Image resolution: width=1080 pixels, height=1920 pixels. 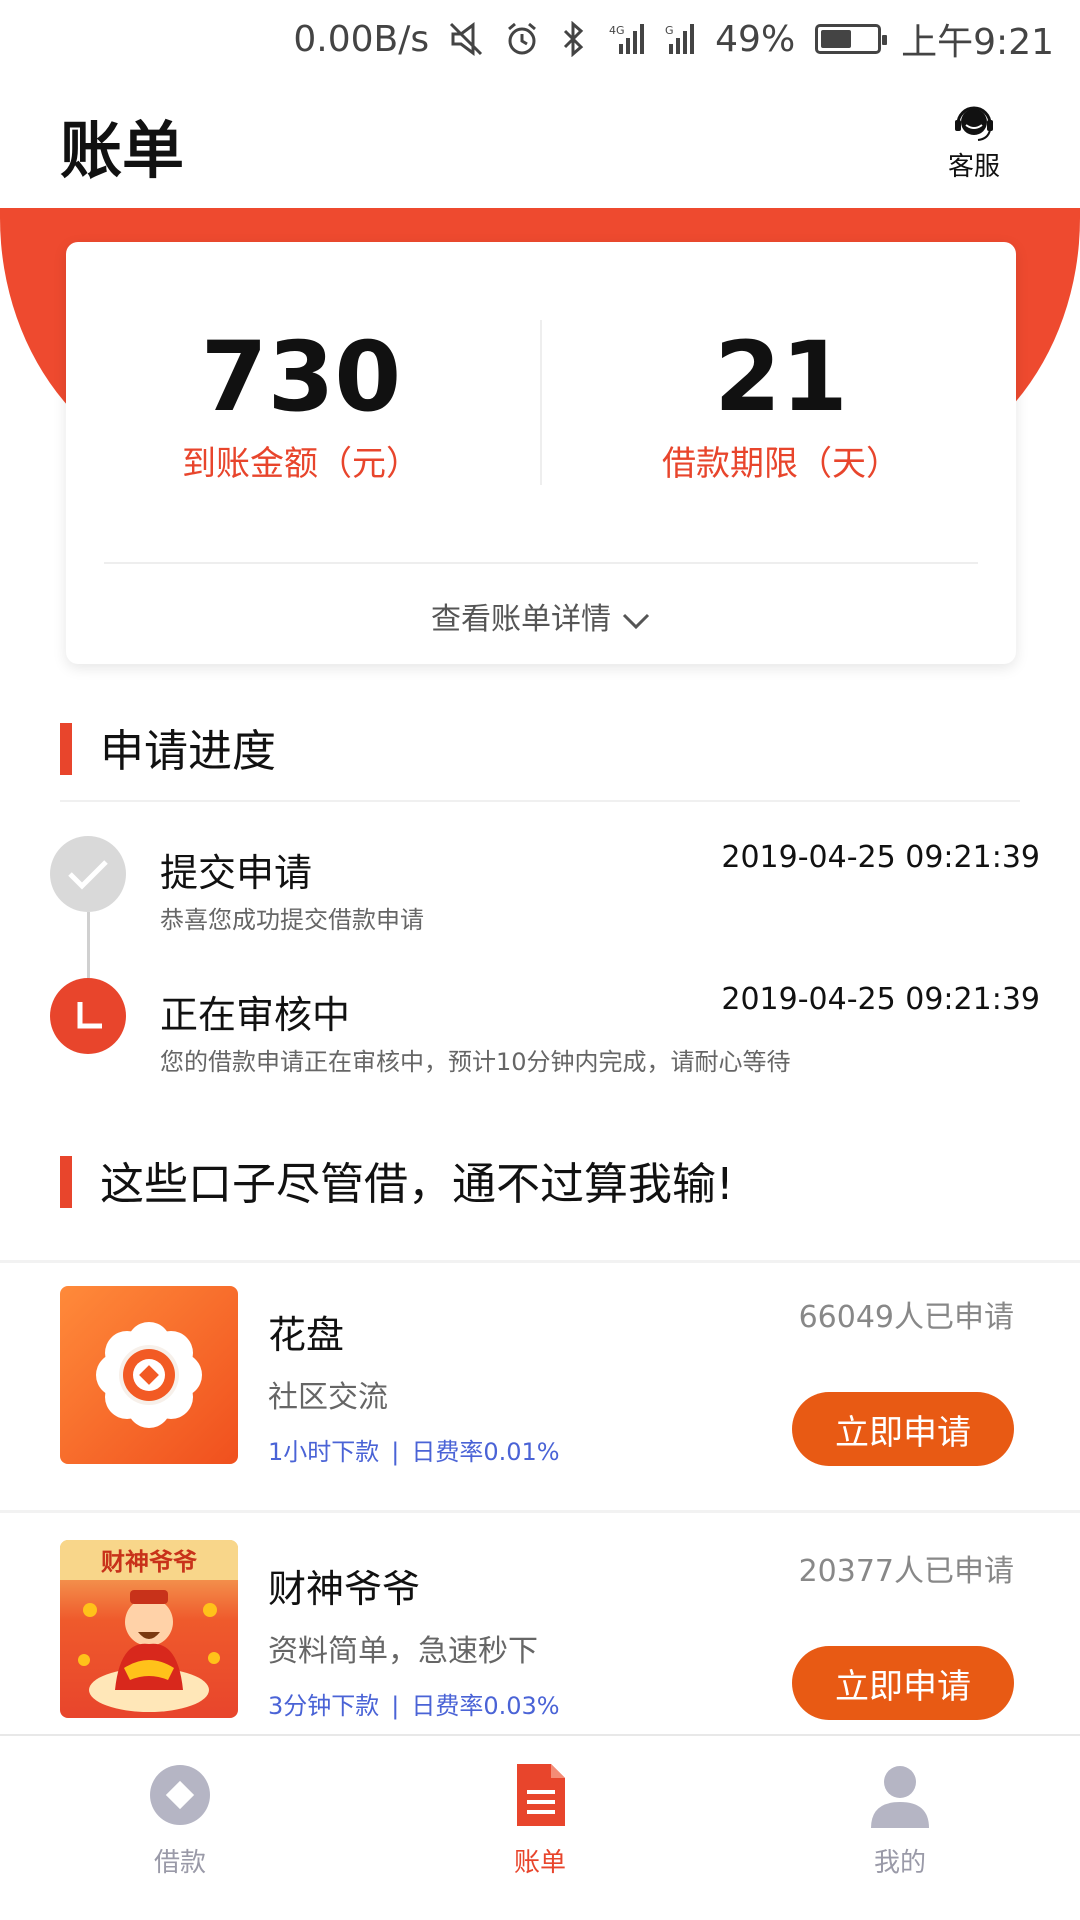 I want to click on bluetooth-icon, so click(x=574, y=39).